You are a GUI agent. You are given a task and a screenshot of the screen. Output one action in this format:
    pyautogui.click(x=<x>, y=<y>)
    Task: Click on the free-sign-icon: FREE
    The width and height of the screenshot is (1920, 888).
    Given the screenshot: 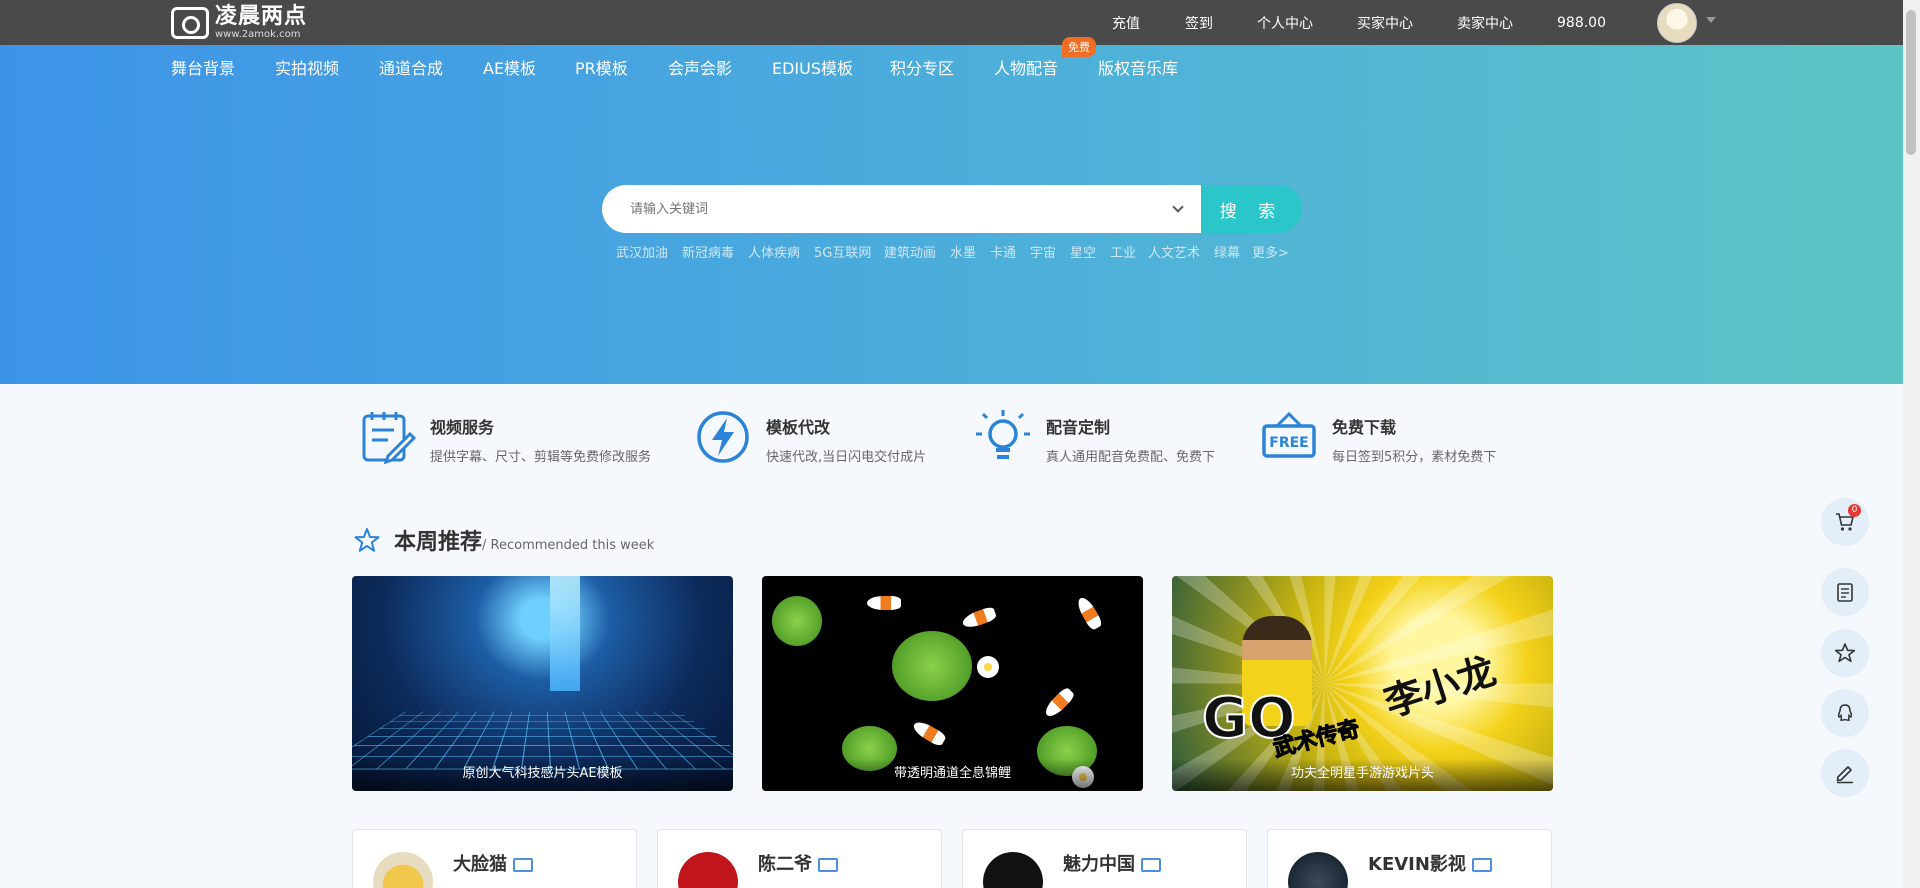 What is the action you would take?
    pyautogui.click(x=1289, y=434)
    